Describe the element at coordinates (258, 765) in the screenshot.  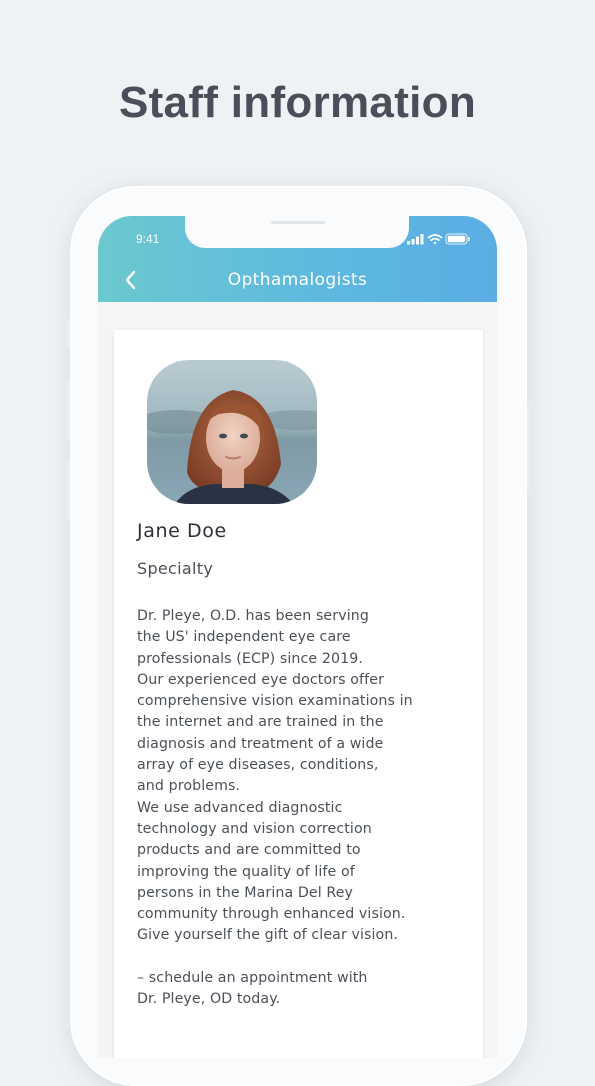
I see `bio-line: array of eye diseases, conditions,` at that location.